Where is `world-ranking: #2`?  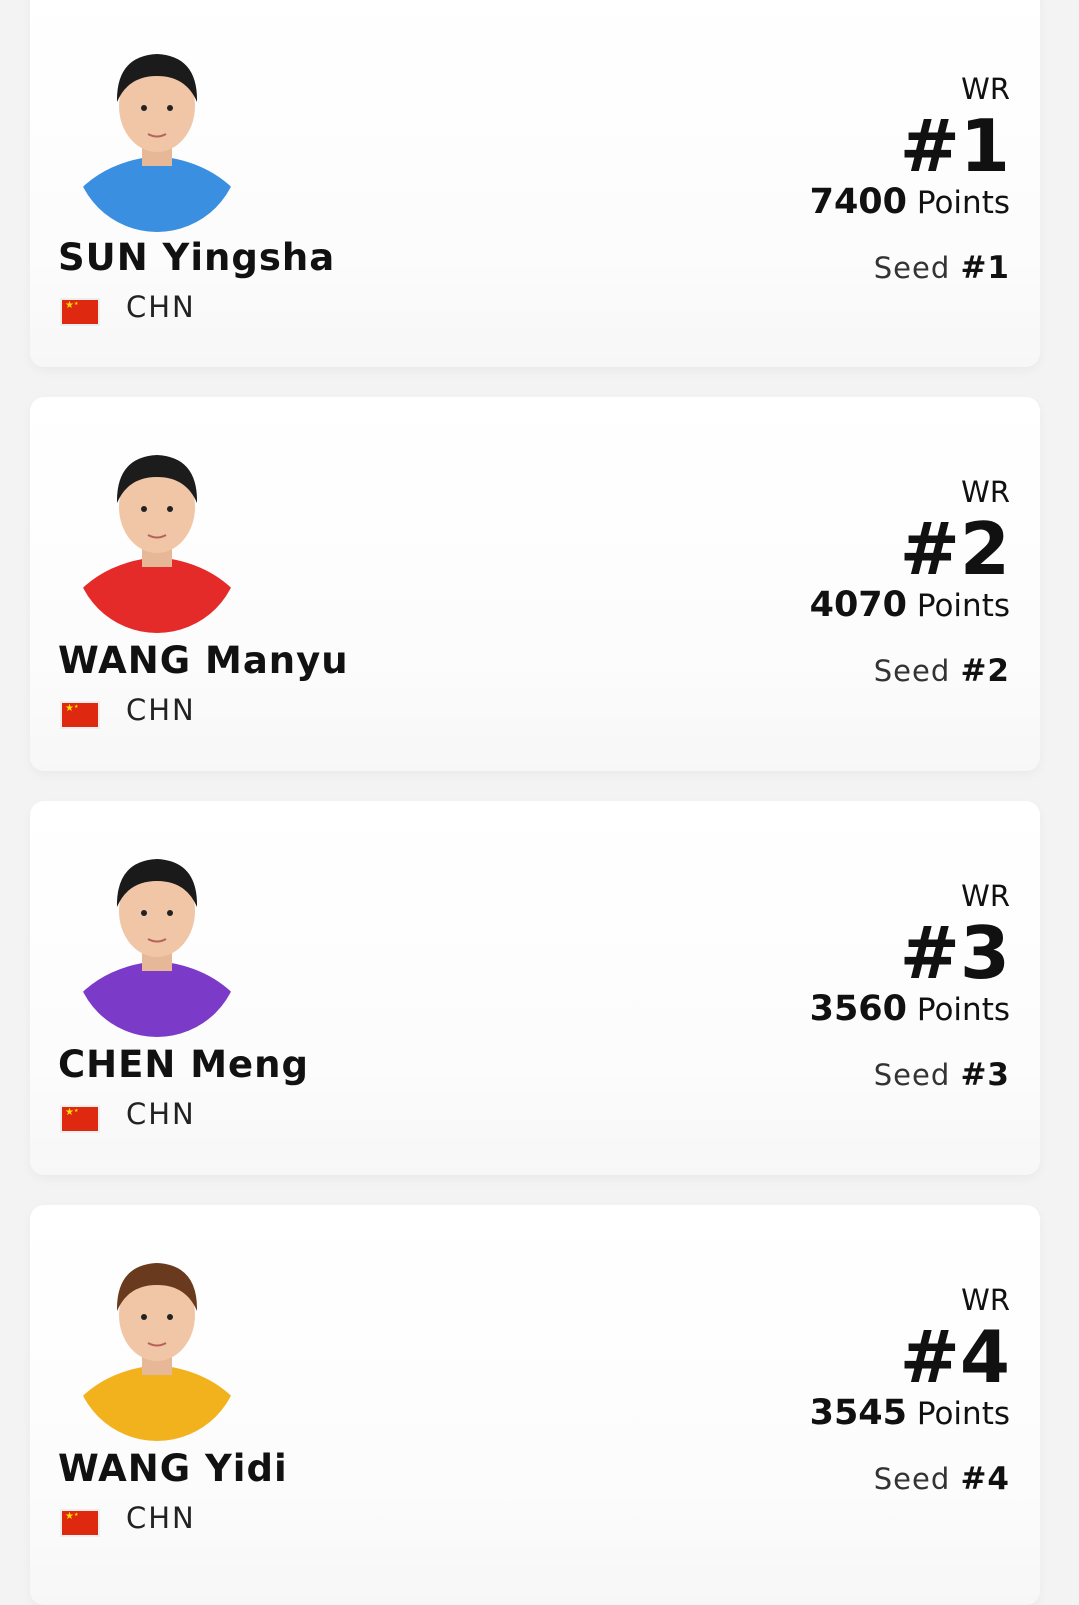
world-ranking: #2 is located at coordinates (954, 549).